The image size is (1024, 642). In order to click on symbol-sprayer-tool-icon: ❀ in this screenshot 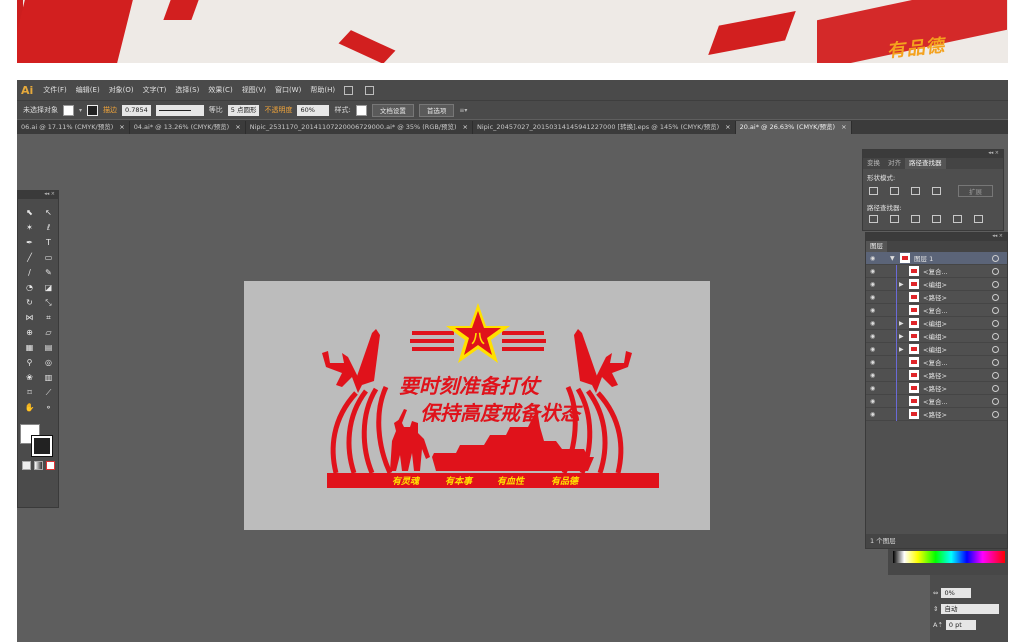, I will do `click(29, 377)`.